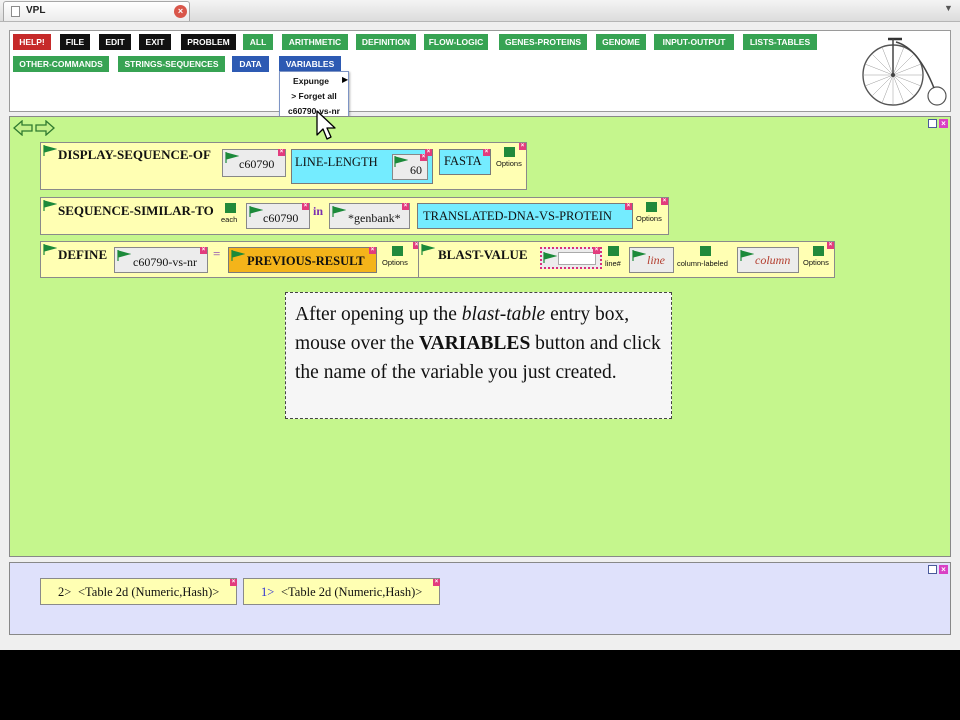 Image resolution: width=960 pixels, height=720 pixels. I want to click on arithmetic-button: ARITHMETIC, so click(315, 42).